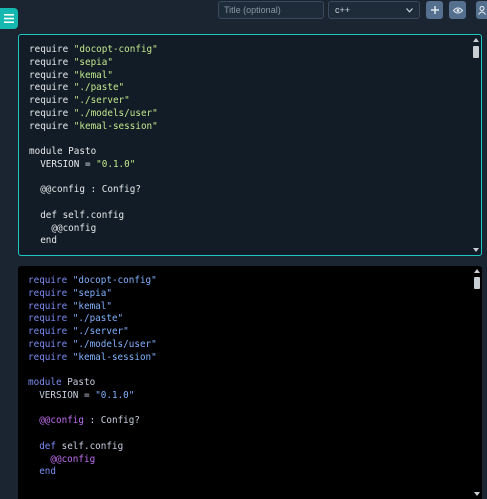 The height and width of the screenshot is (499, 487). What do you see at coordinates (476, 145) in the screenshot?
I see `editor-scrollbar` at bounding box center [476, 145].